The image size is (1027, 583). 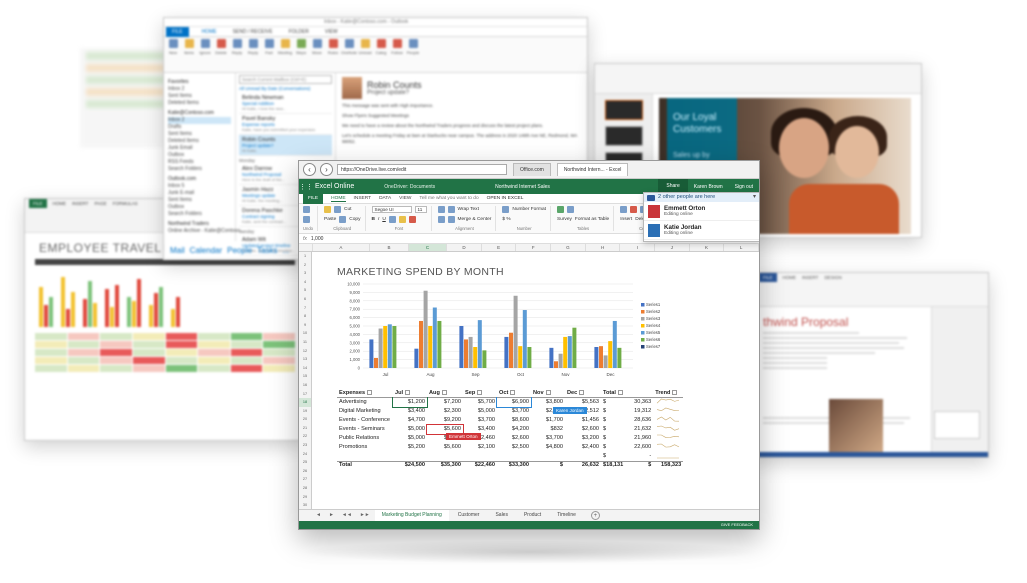 What do you see at coordinates (342, 247) in the screenshot?
I see `column-header: A` at bounding box center [342, 247].